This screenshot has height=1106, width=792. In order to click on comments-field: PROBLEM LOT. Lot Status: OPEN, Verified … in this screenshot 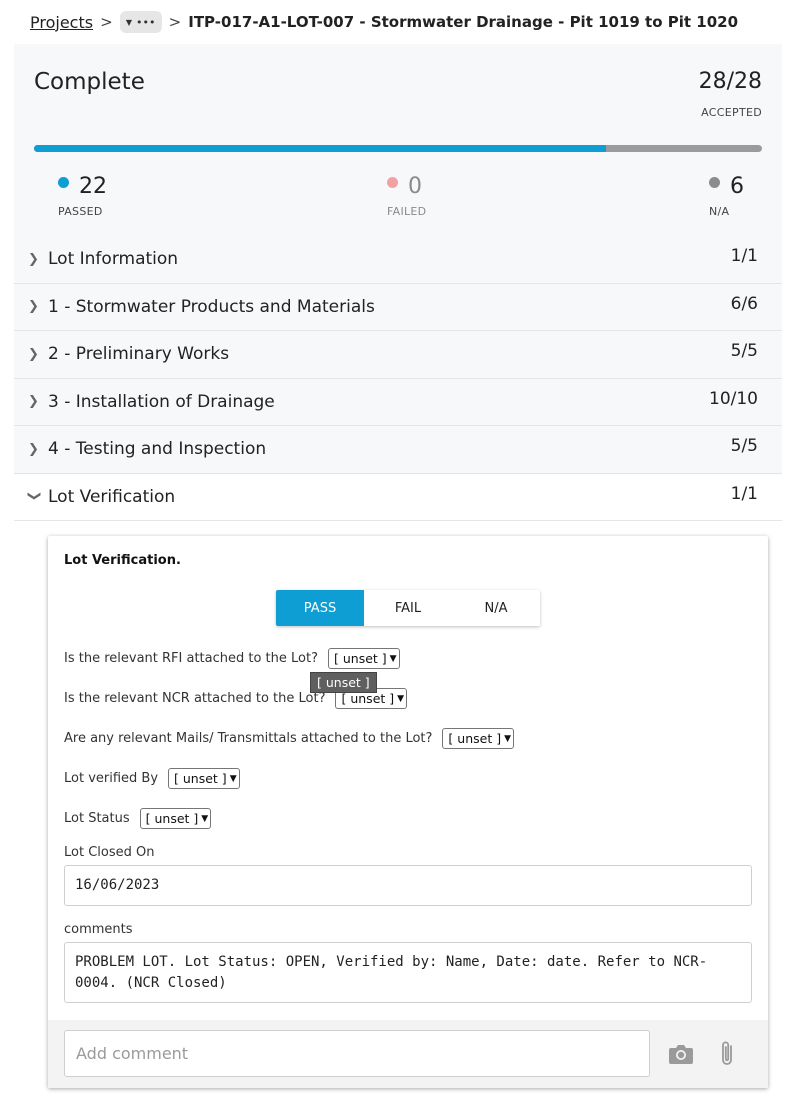, I will do `click(408, 972)`.